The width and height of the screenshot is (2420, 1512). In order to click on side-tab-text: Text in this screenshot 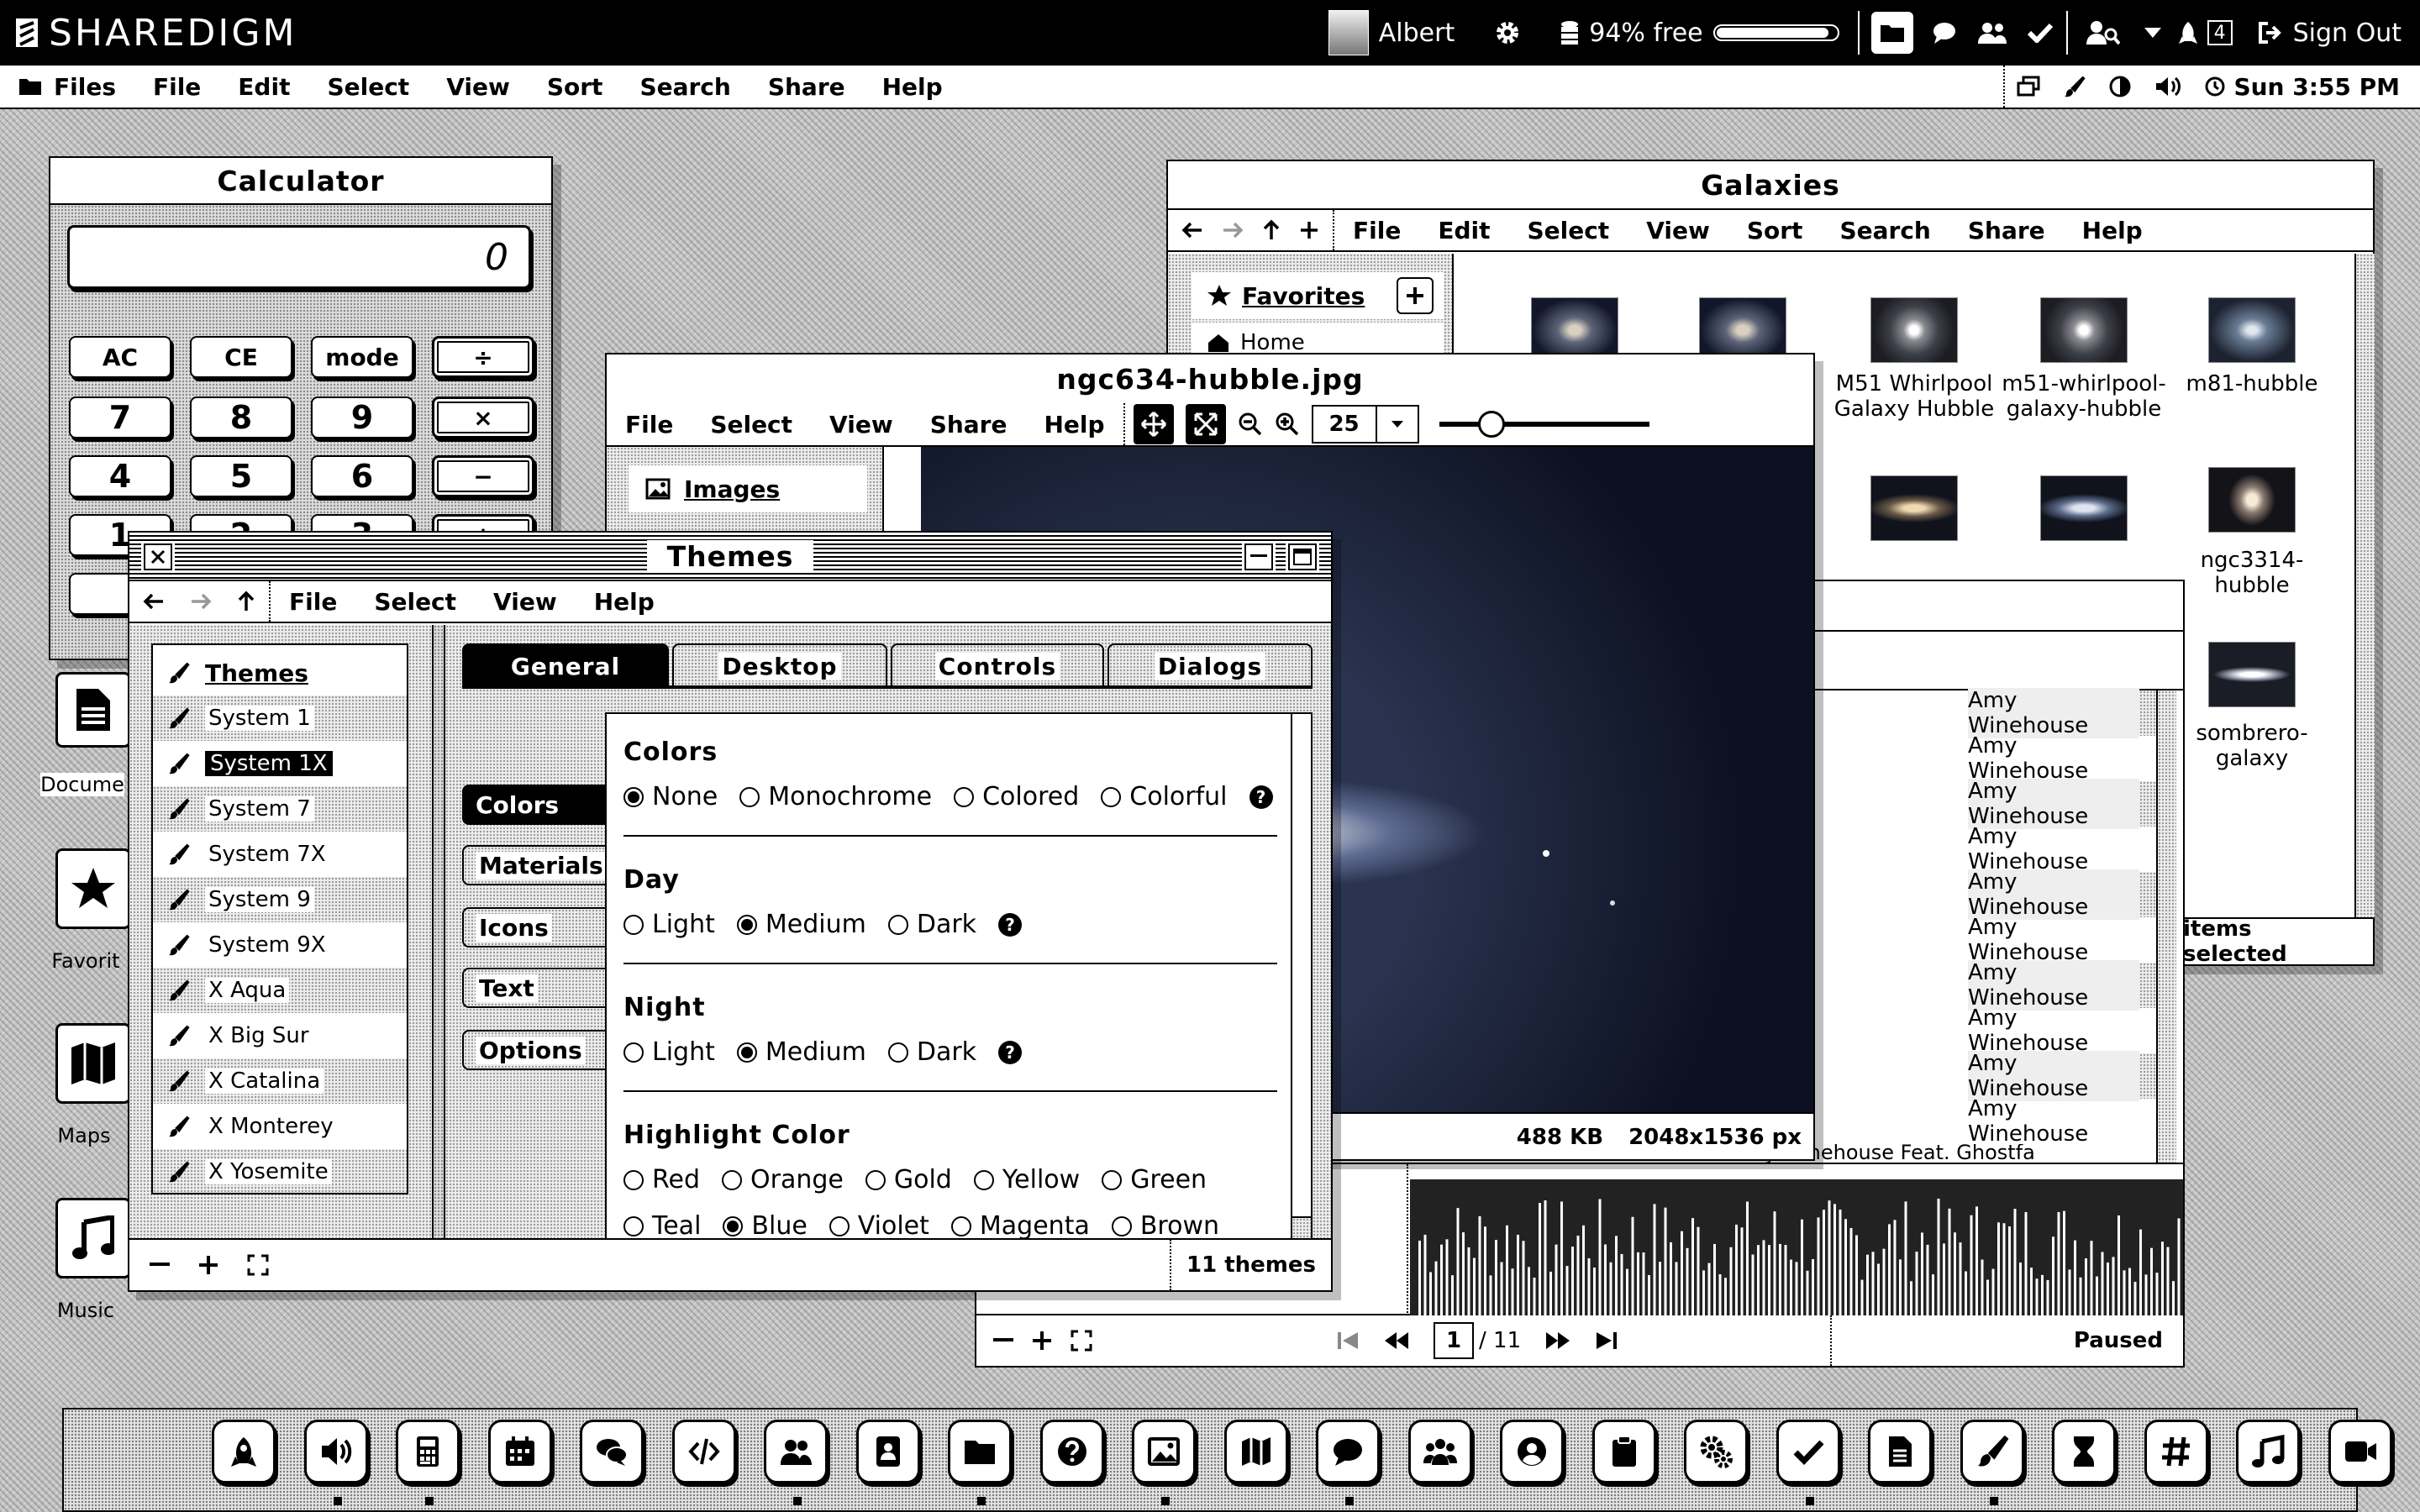, I will do `click(533, 988)`.